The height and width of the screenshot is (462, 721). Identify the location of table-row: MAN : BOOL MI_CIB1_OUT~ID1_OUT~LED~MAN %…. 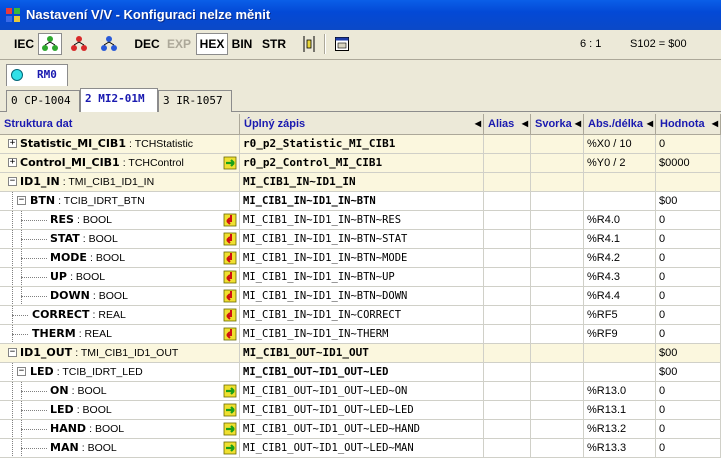
(360, 448).